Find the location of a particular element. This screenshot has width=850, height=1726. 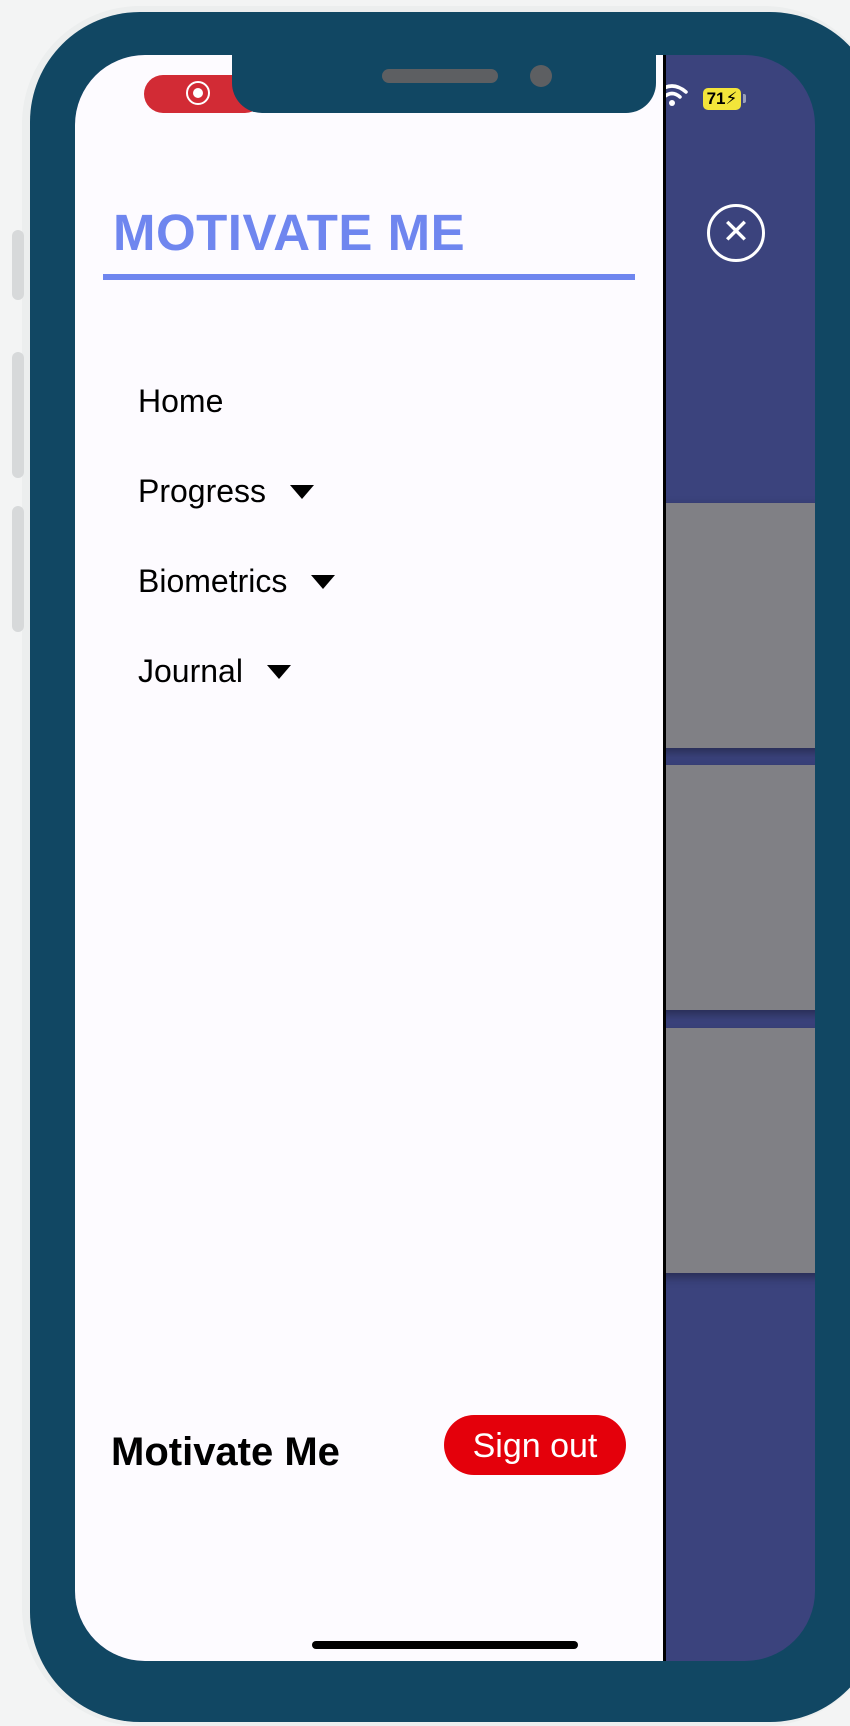

speaker-grille is located at coordinates (440, 76).